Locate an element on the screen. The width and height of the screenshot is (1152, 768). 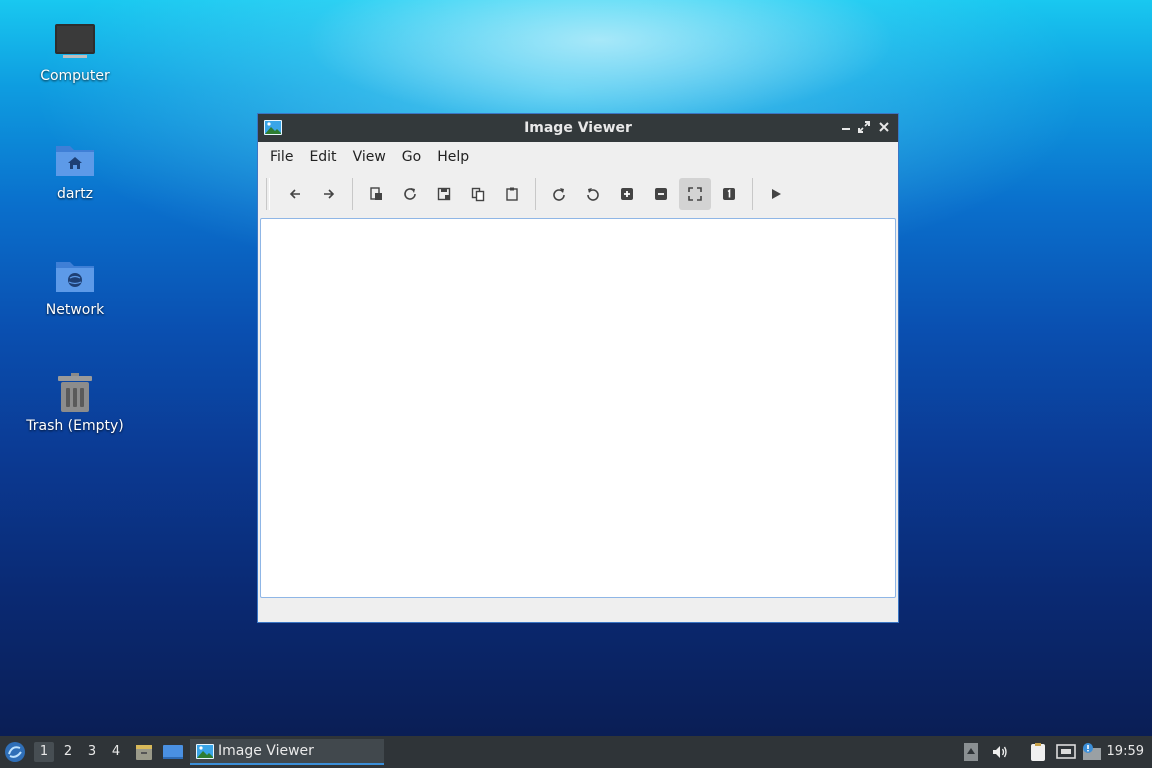
paste-button is located at coordinates (512, 194).